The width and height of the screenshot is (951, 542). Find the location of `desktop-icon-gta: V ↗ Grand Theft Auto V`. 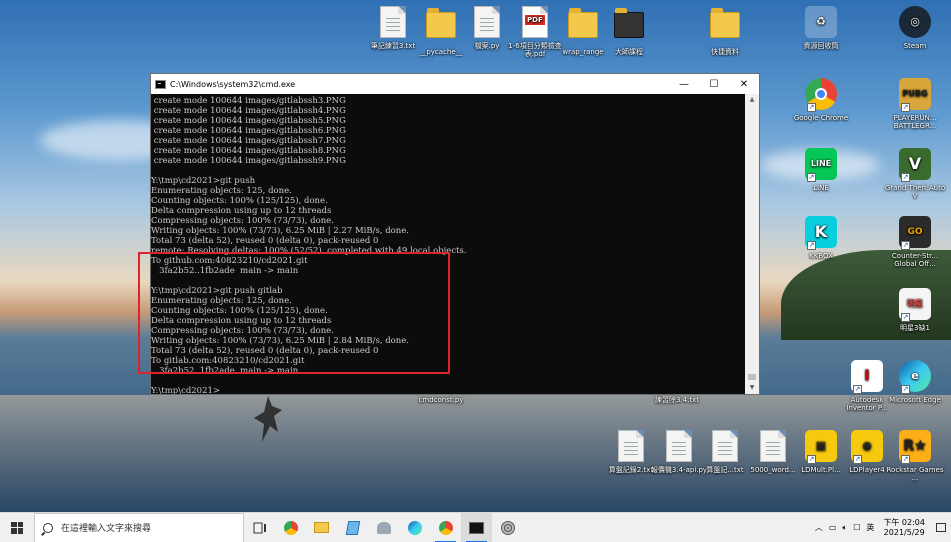

desktop-icon-gta: V ↗ Grand Theft Auto V is located at coordinates (915, 174).